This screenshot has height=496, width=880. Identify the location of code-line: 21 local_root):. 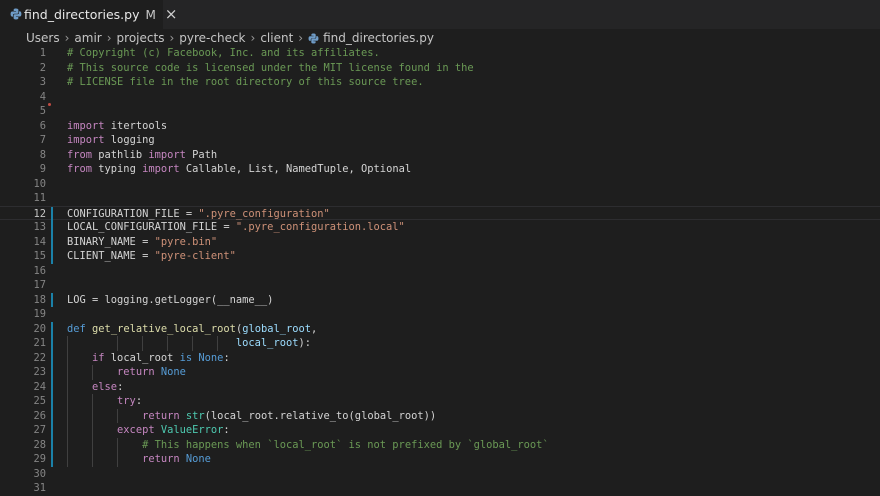
(440, 343).